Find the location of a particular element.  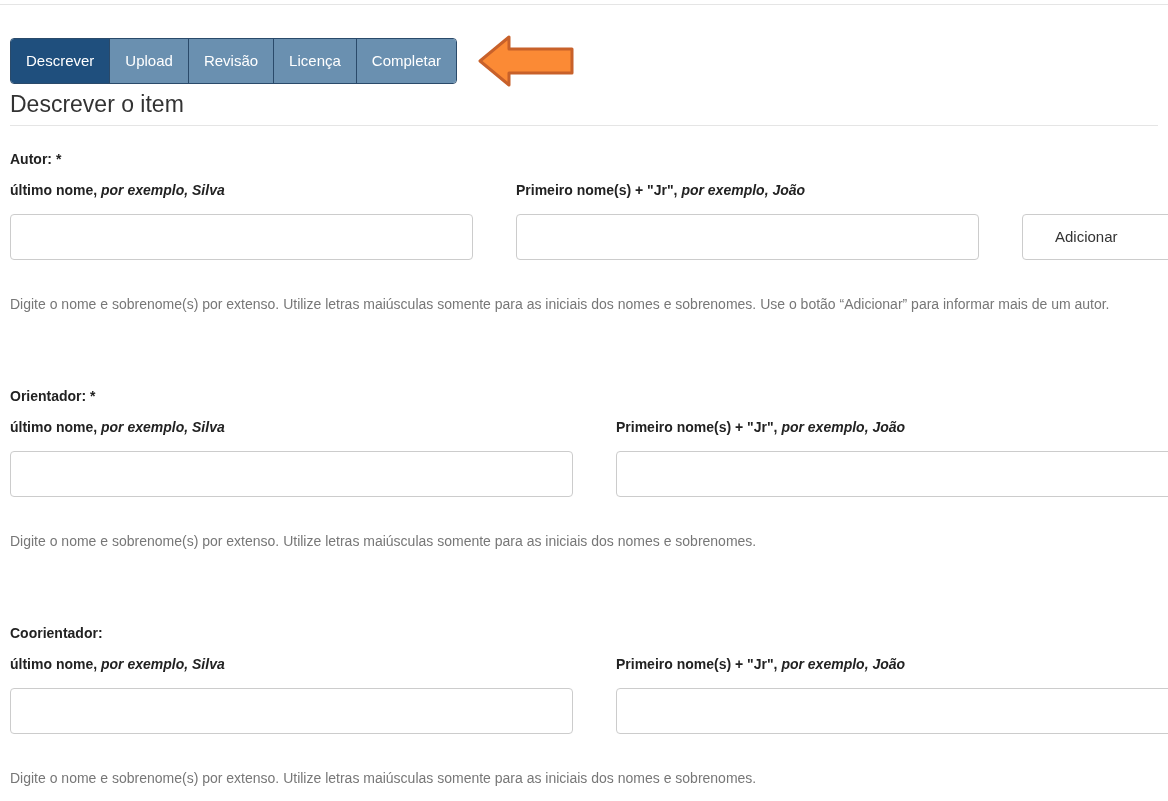

step-tab: Upload is located at coordinates (148, 61).